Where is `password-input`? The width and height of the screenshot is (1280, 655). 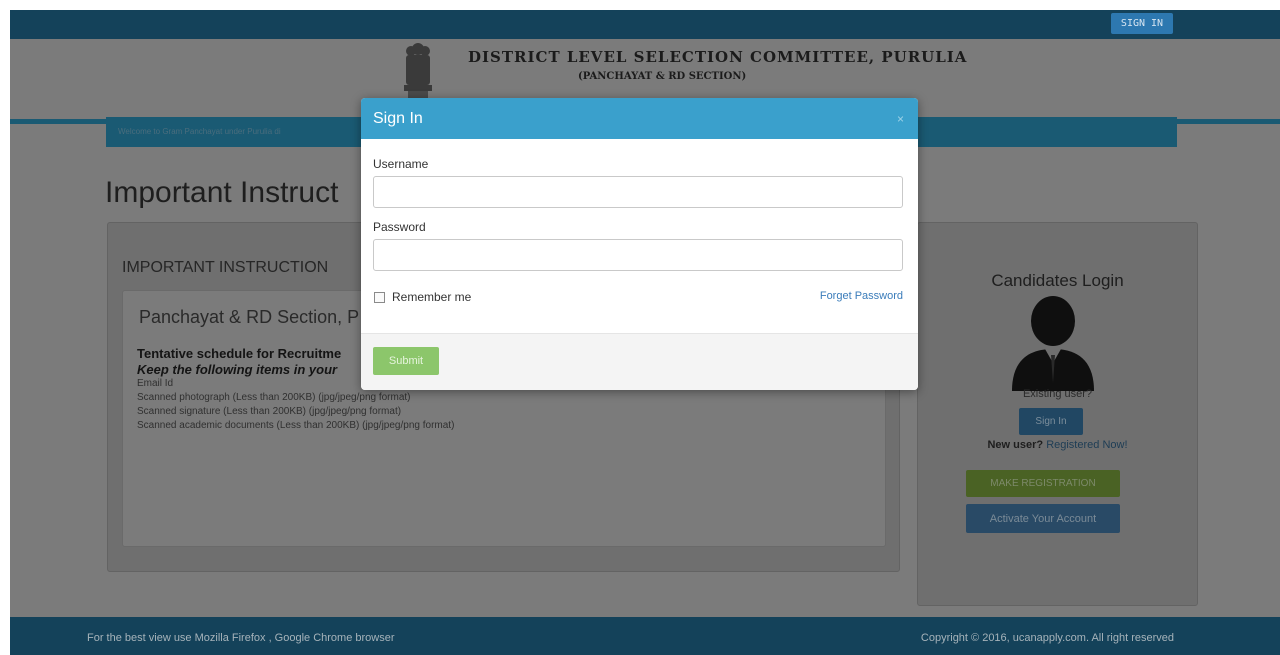
password-input is located at coordinates (638, 255).